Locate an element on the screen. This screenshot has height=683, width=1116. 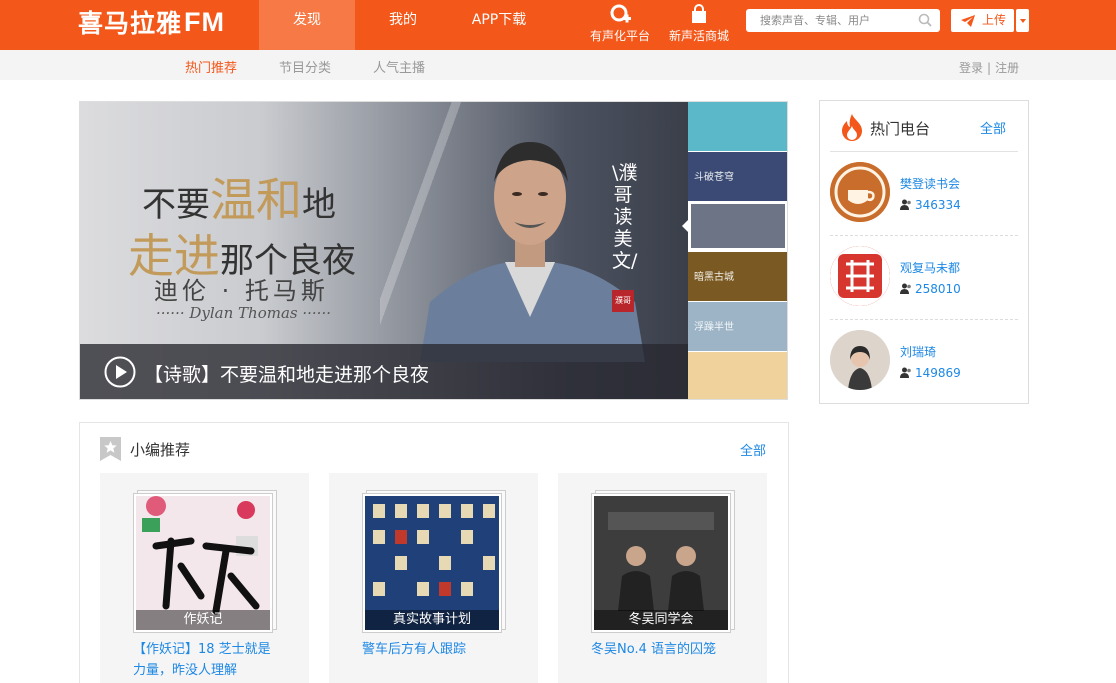
album-cover: 真实故事计划 is located at coordinates (432, 563).